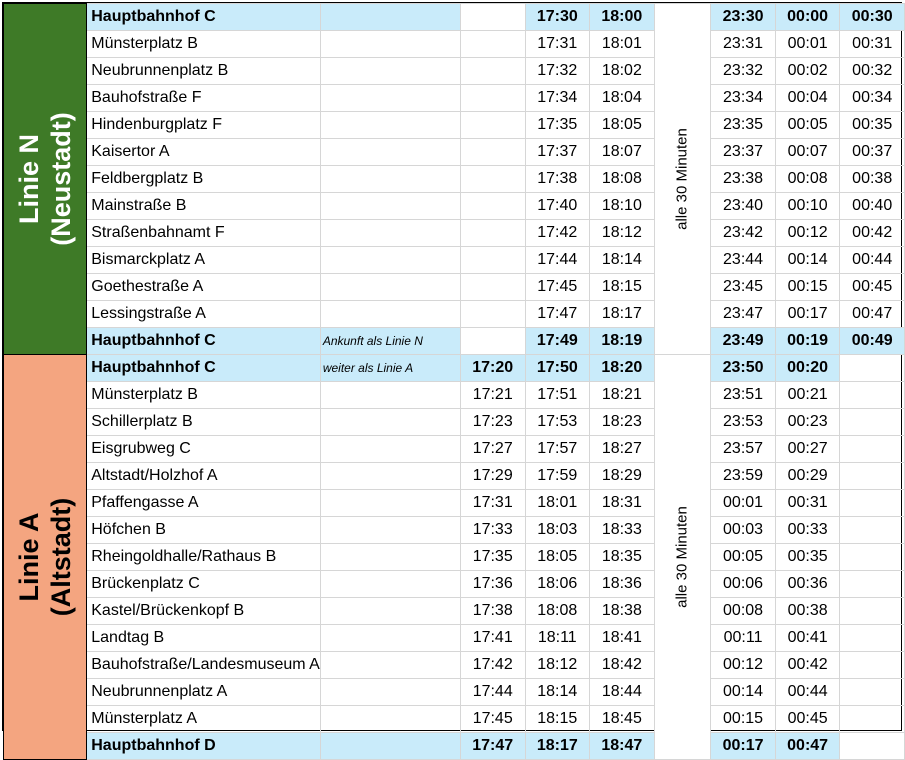 This screenshot has width=905, height=760. I want to click on table-row: Goethestraße A 17:45 18:15 23:45 00:15 00:45, so click(454, 287).